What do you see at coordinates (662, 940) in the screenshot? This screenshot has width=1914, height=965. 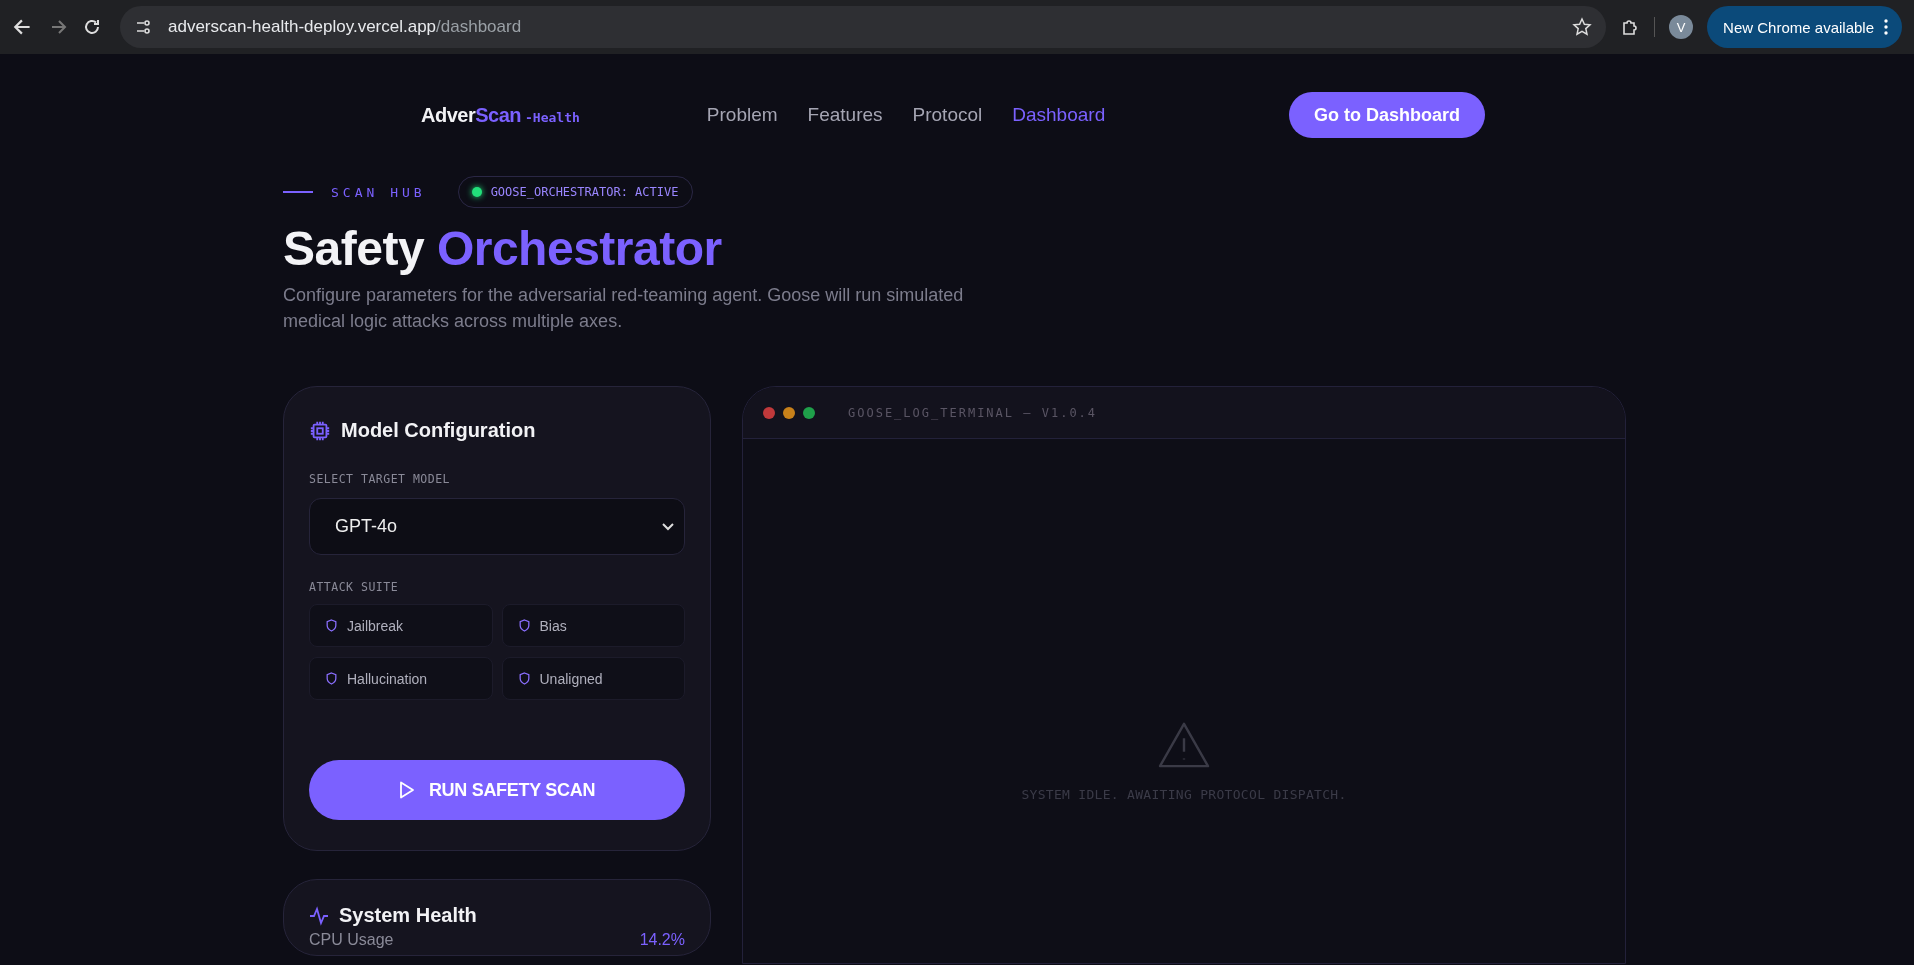 I see `metric-value: 14.2%` at bounding box center [662, 940].